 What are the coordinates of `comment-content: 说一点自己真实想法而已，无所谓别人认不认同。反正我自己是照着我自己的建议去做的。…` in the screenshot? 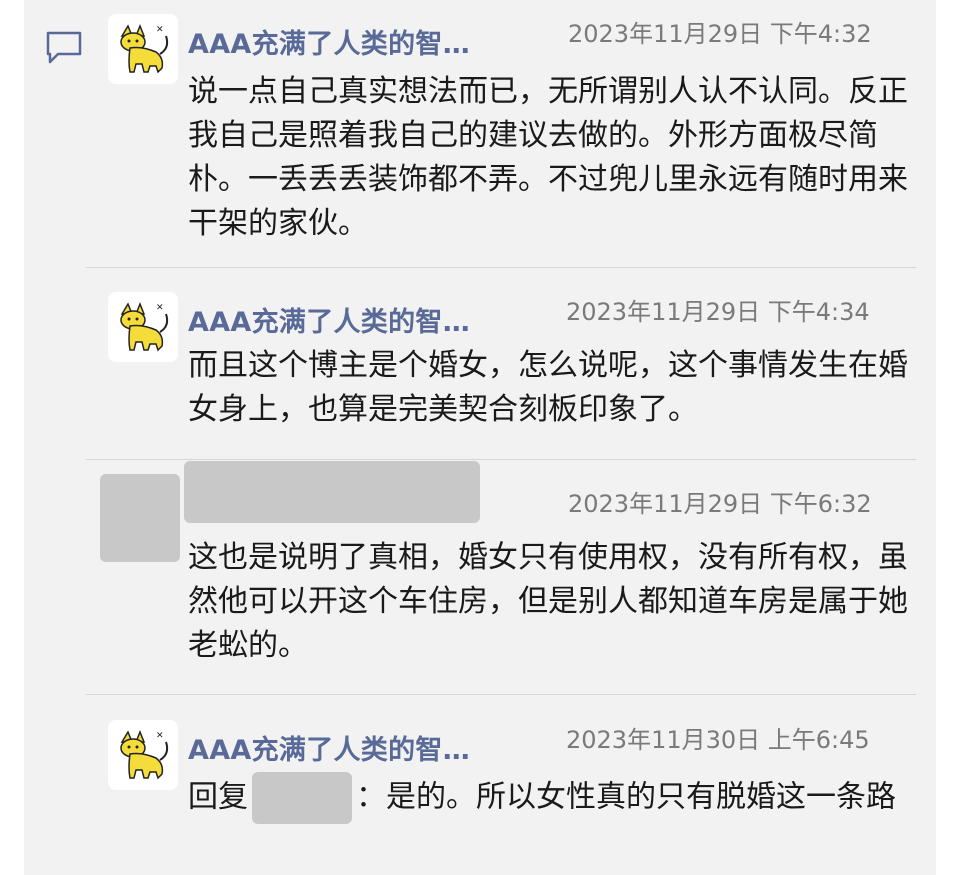 It's located at (548, 157).